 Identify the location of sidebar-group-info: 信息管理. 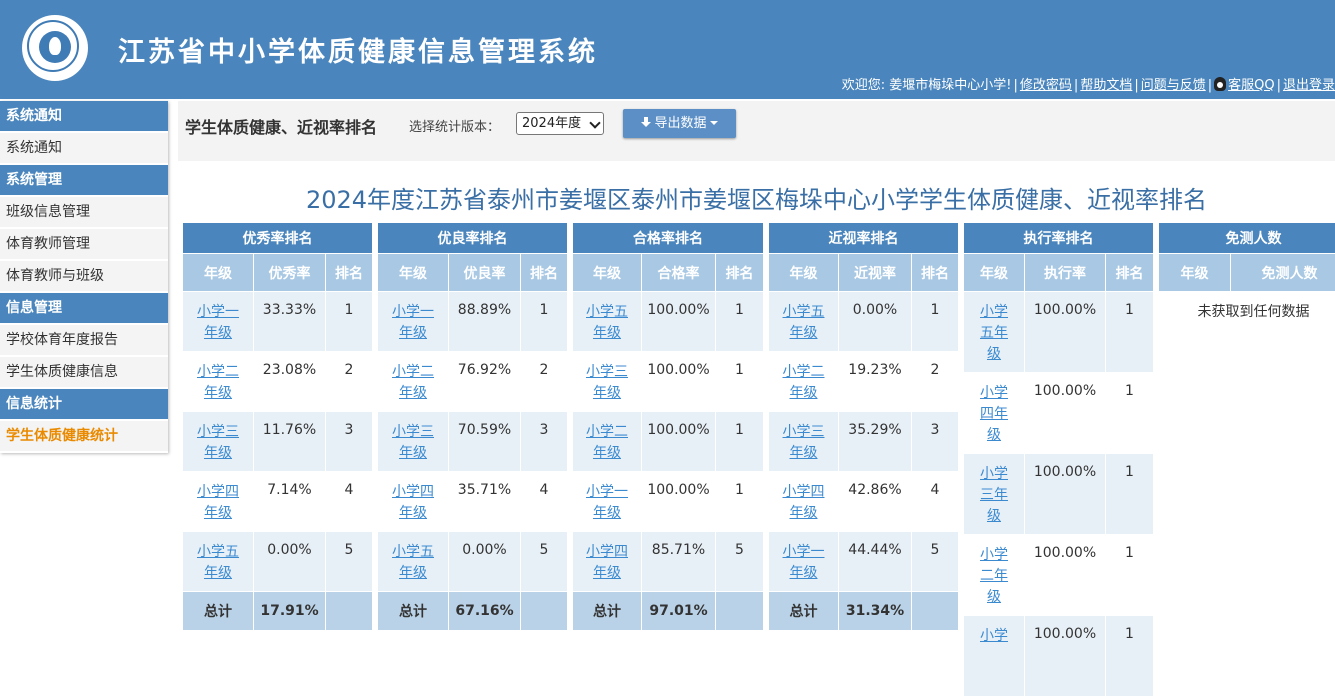
(84, 309).